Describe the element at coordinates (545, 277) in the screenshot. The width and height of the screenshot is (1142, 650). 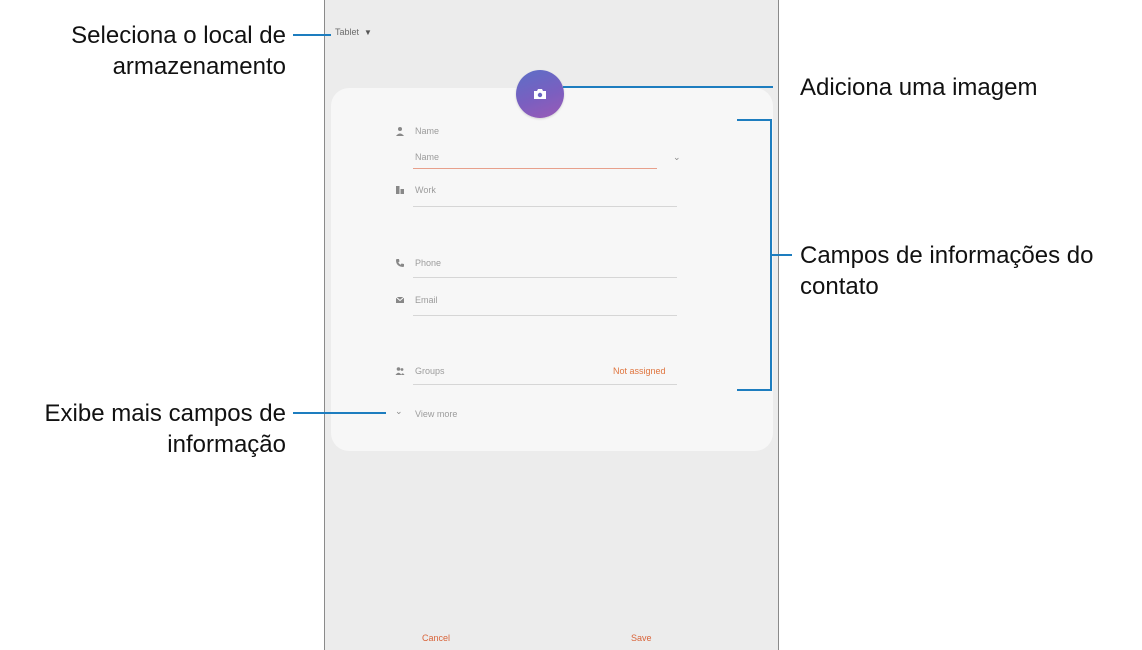
I see `phone-input-underline` at that location.